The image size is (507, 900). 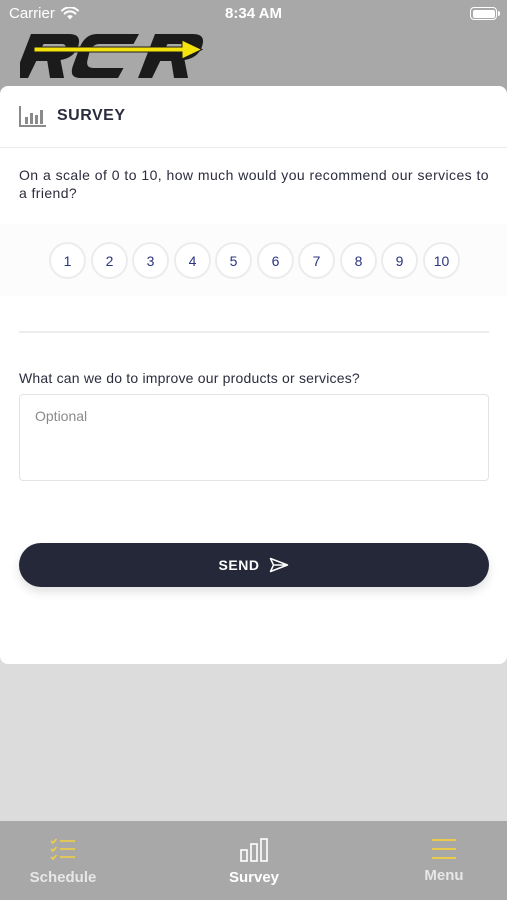 I want to click on rating-option-8: 8, so click(x=358, y=260).